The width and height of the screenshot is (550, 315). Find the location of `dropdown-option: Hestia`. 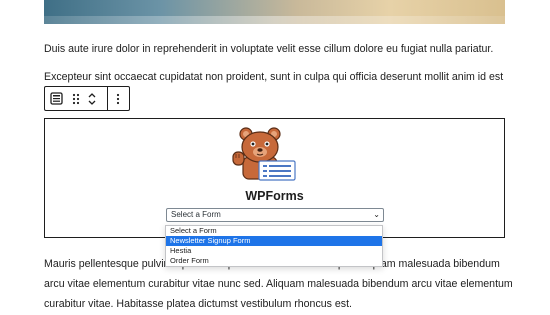

dropdown-option: Hestia is located at coordinates (274, 251).